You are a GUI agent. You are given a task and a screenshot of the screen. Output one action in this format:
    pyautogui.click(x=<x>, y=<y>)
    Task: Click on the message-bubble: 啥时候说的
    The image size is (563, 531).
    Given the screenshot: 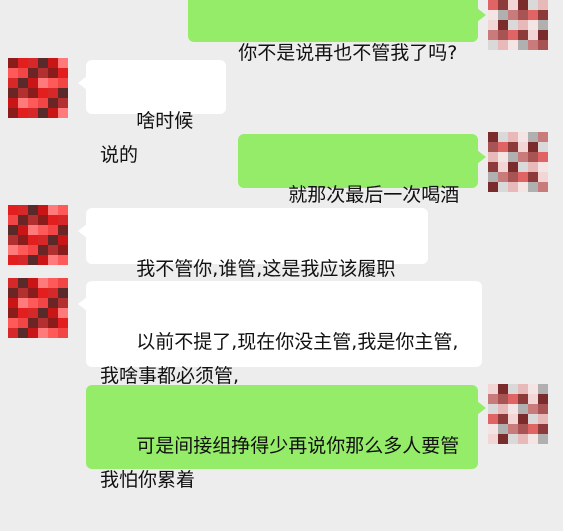 What is the action you would take?
    pyautogui.click(x=152, y=113)
    